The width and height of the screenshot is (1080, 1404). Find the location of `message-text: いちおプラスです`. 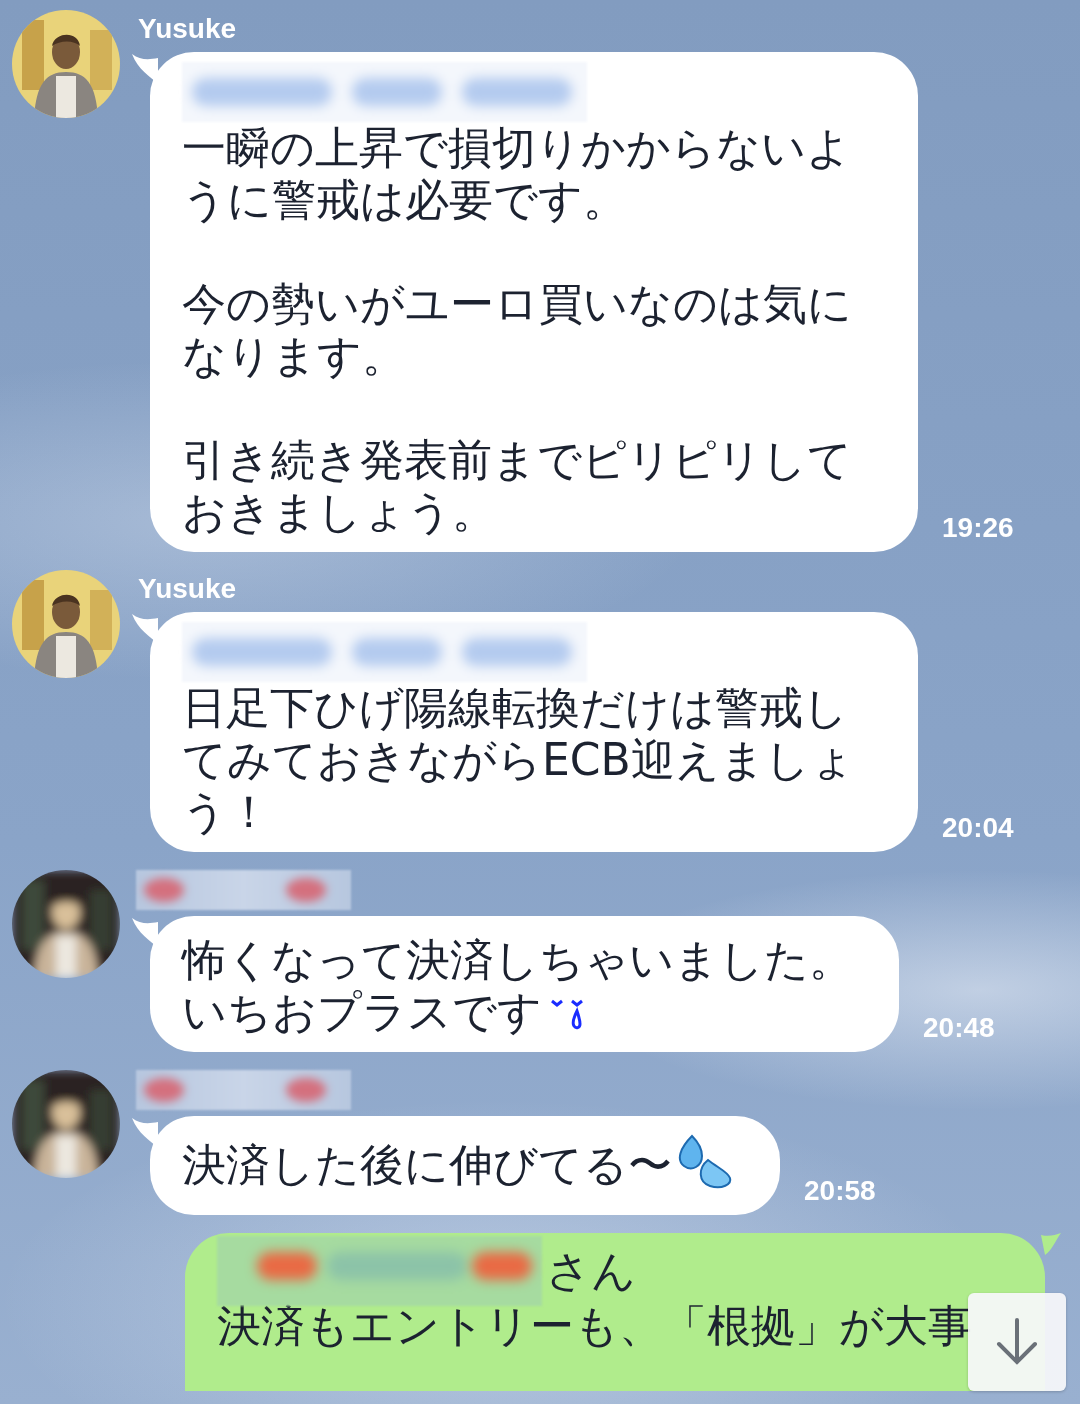

message-text: いちおプラスです is located at coordinates (362, 1011).